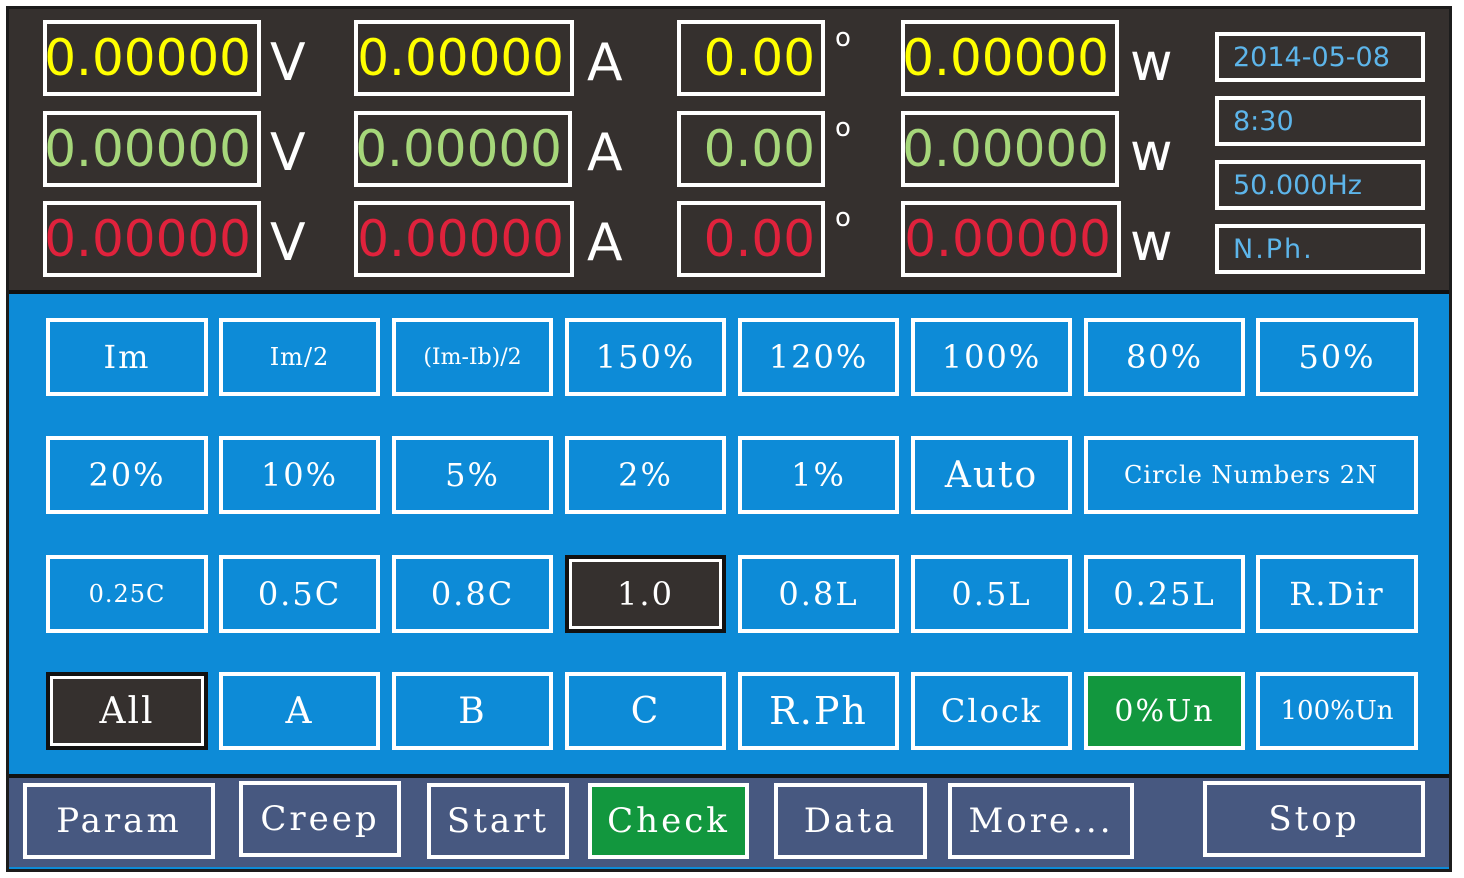  I want to click on current-50-button: 50%, so click(1337, 357).